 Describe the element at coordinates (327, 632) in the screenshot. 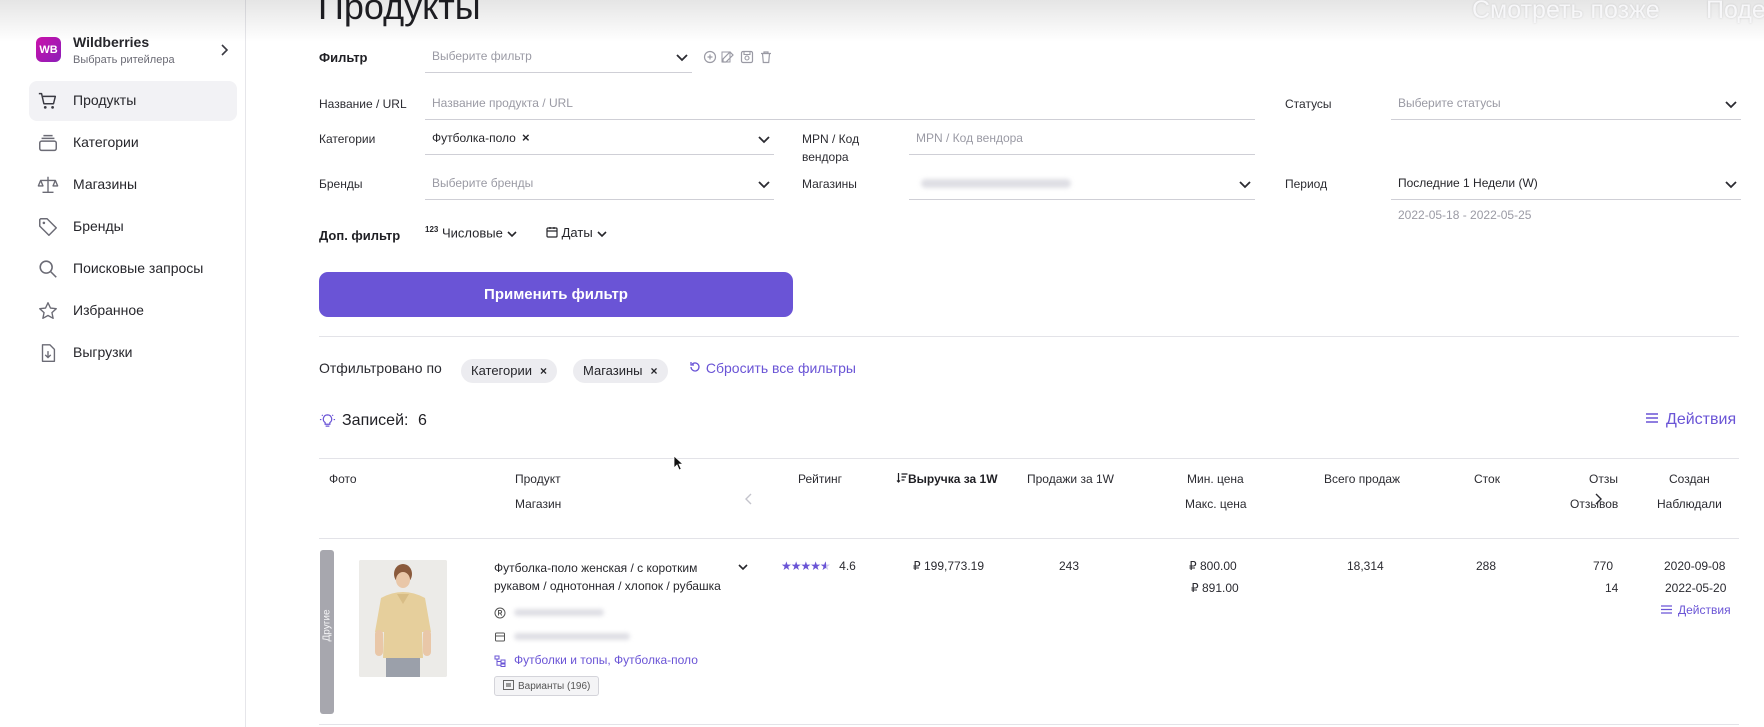

I see `row-side-tag: Другие` at that location.